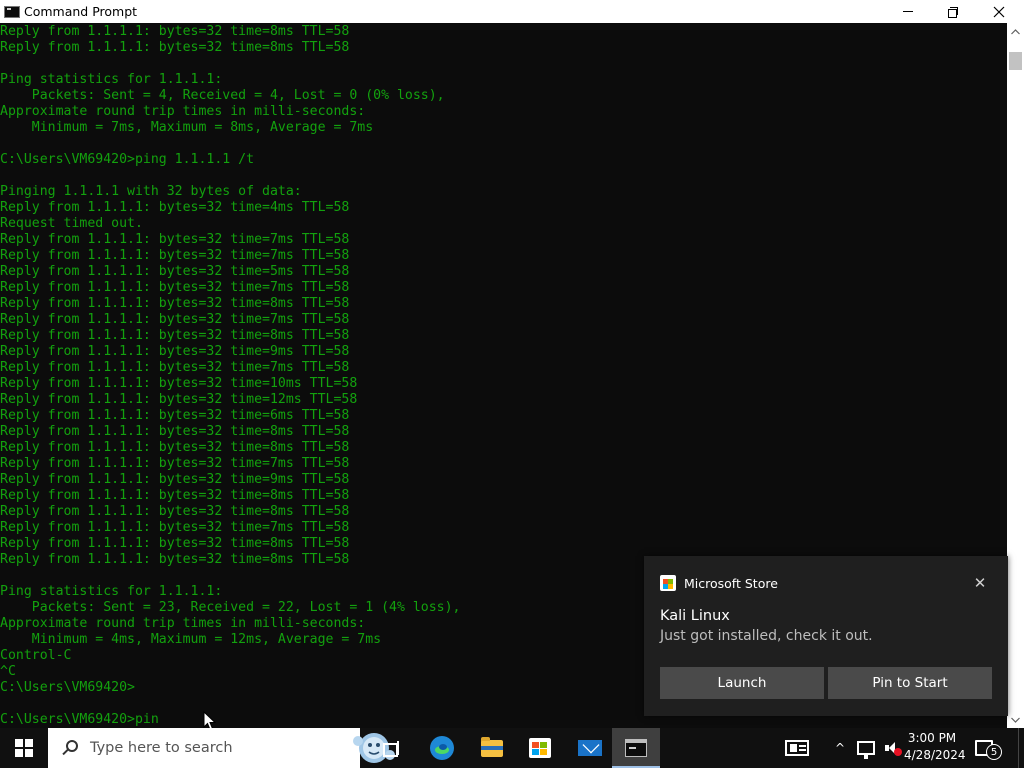  Describe the element at coordinates (161, 748) in the screenshot. I see `search-placeholder: Type here to search` at that location.